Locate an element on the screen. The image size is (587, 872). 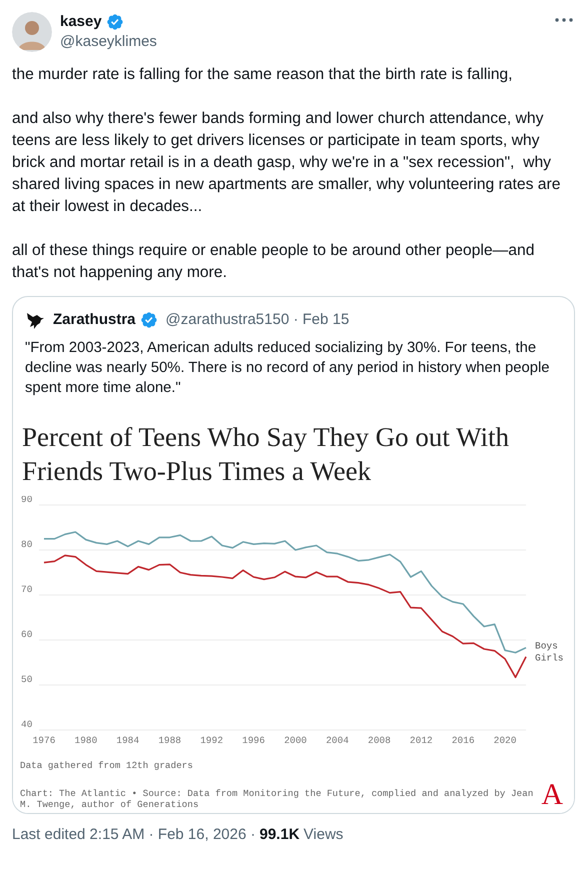
y-tick-label: 80 is located at coordinates (26, 544).